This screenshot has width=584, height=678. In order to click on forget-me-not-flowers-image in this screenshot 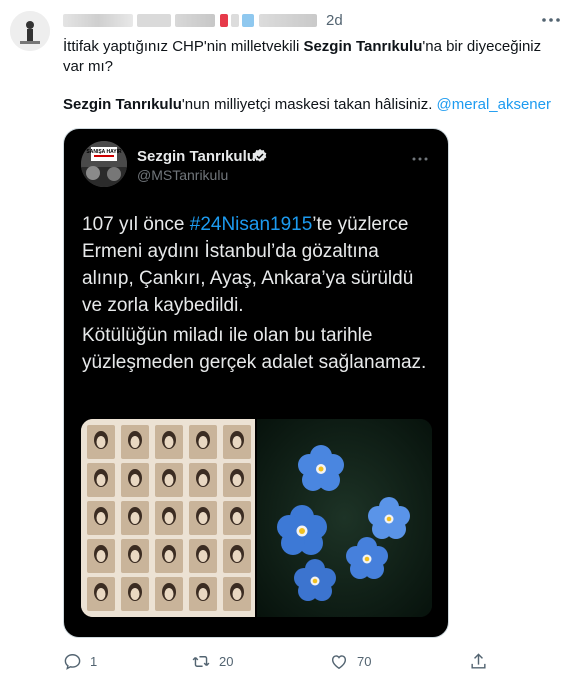, I will do `click(344, 518)`.